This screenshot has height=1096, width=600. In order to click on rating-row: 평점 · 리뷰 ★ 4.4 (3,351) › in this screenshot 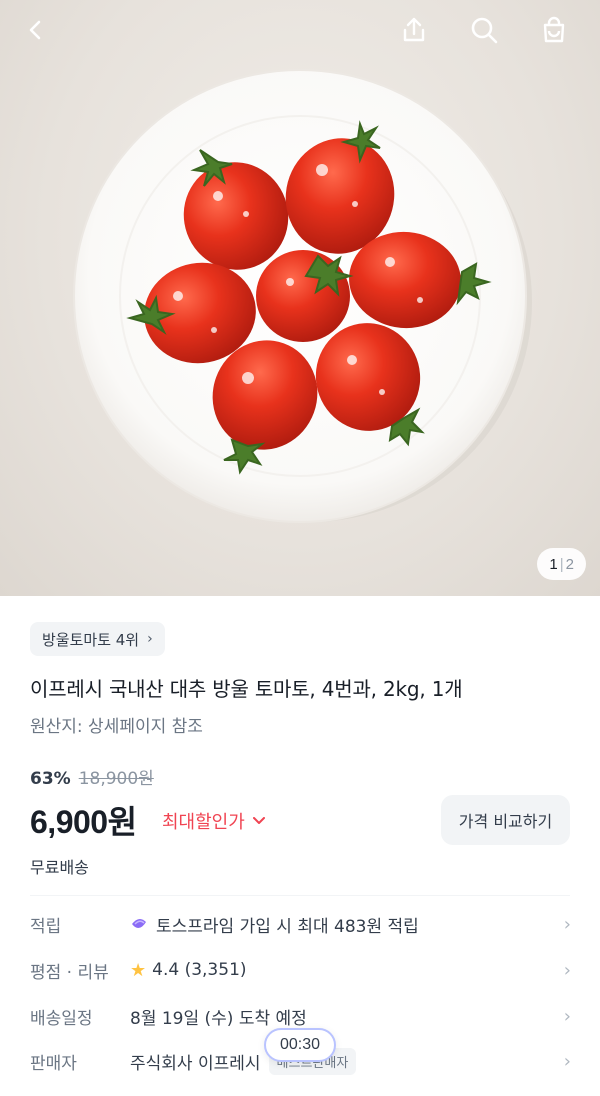, I will do `click(302, 970)`.